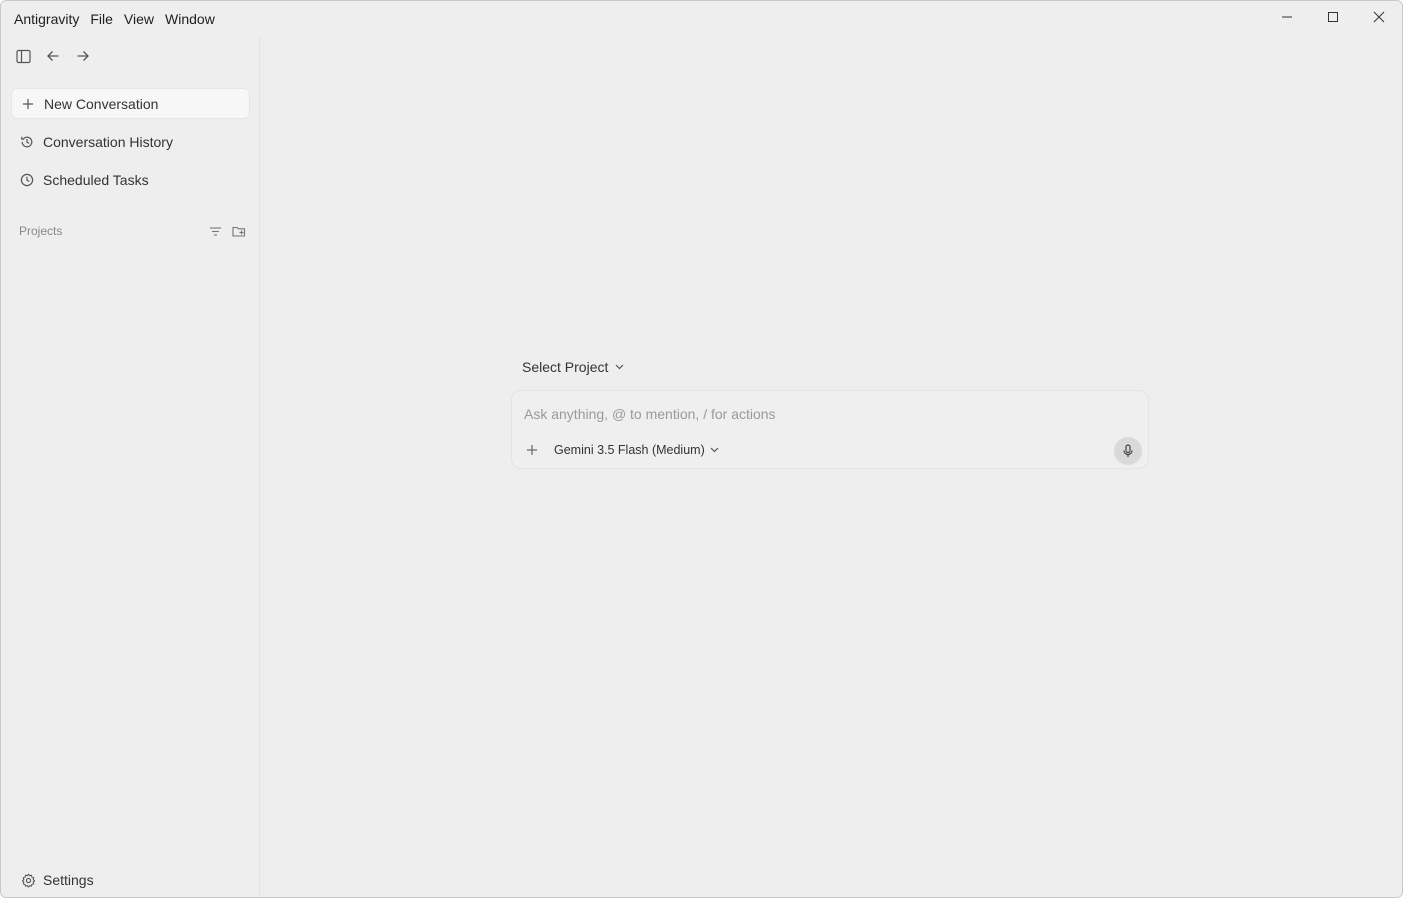  I want to click on sidebar-item-label: New Conversation, so click(101, 103).